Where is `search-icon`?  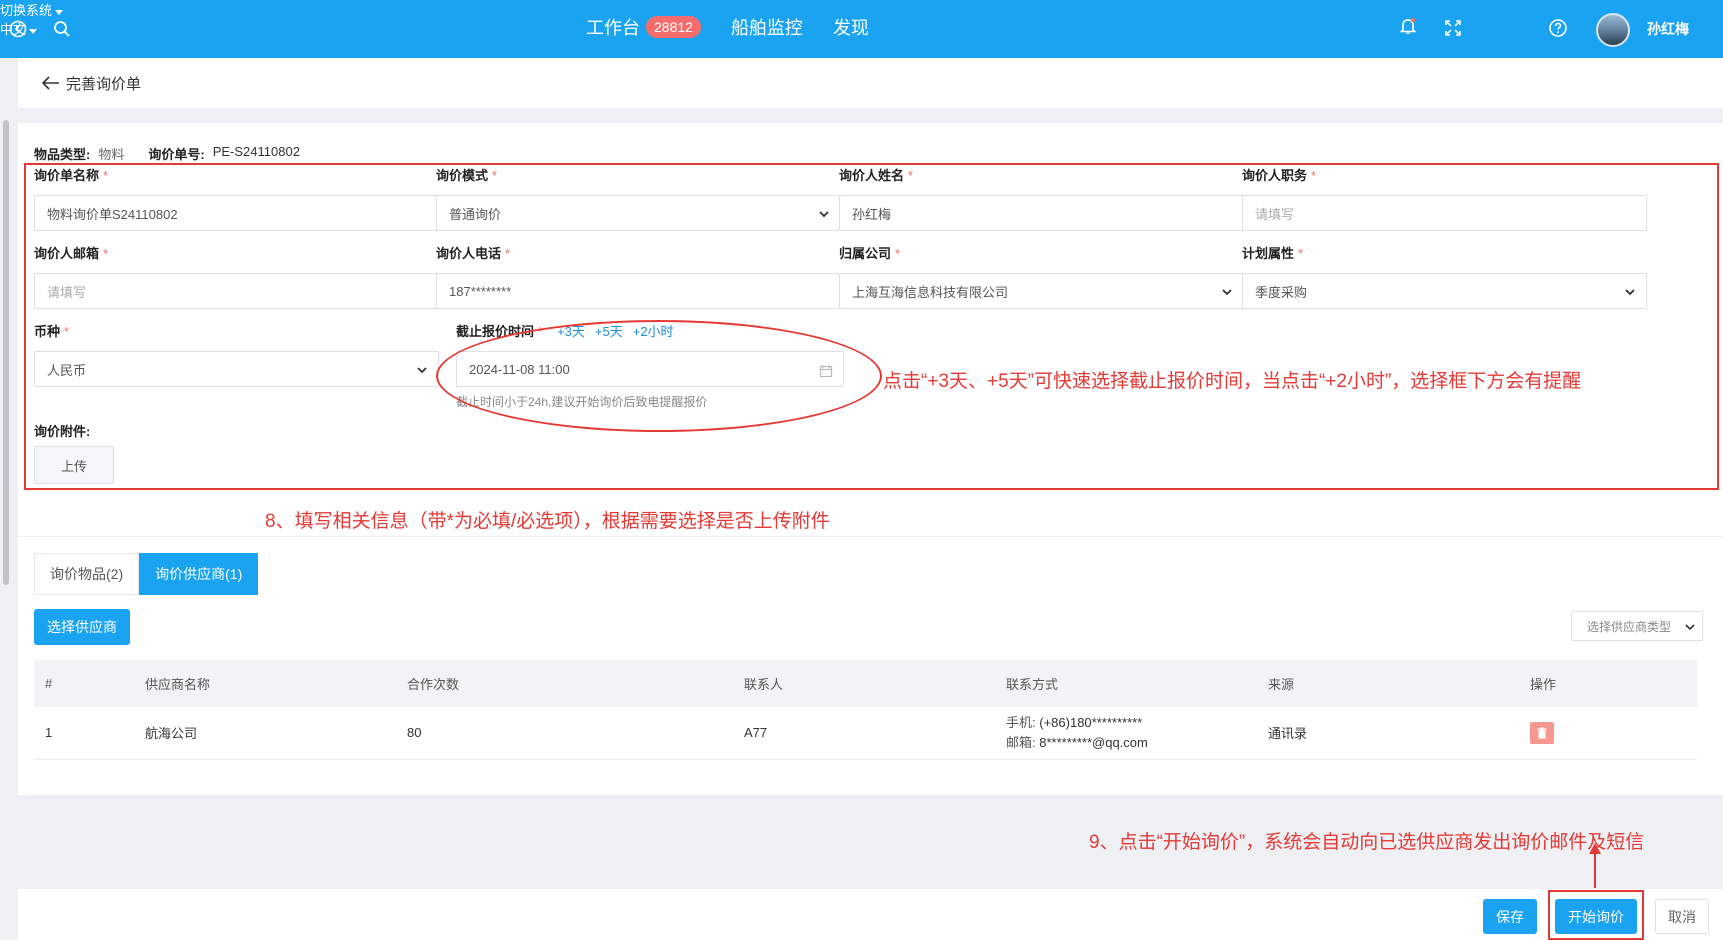 search-icon is located at coordinates (62, 29).